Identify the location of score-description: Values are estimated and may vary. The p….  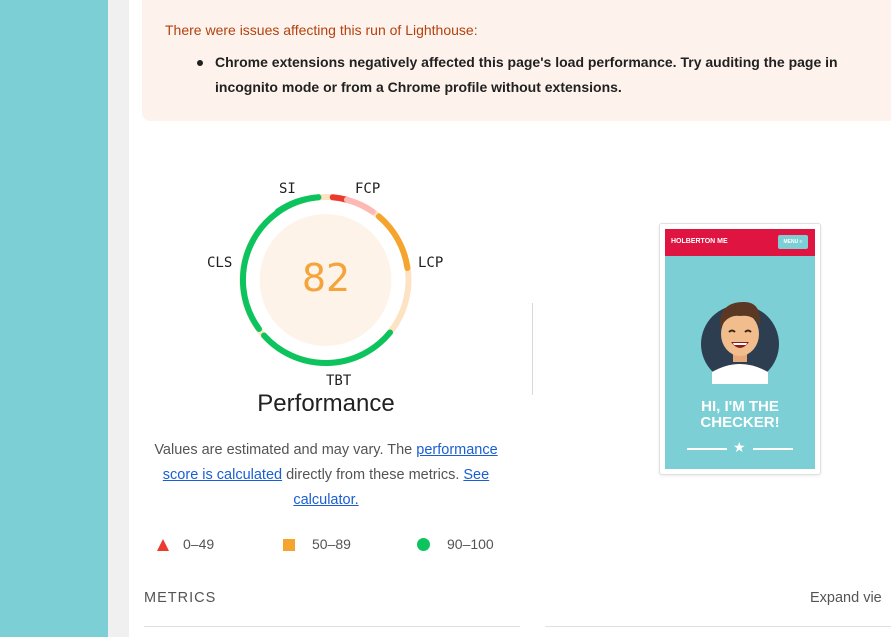
(326, 475).